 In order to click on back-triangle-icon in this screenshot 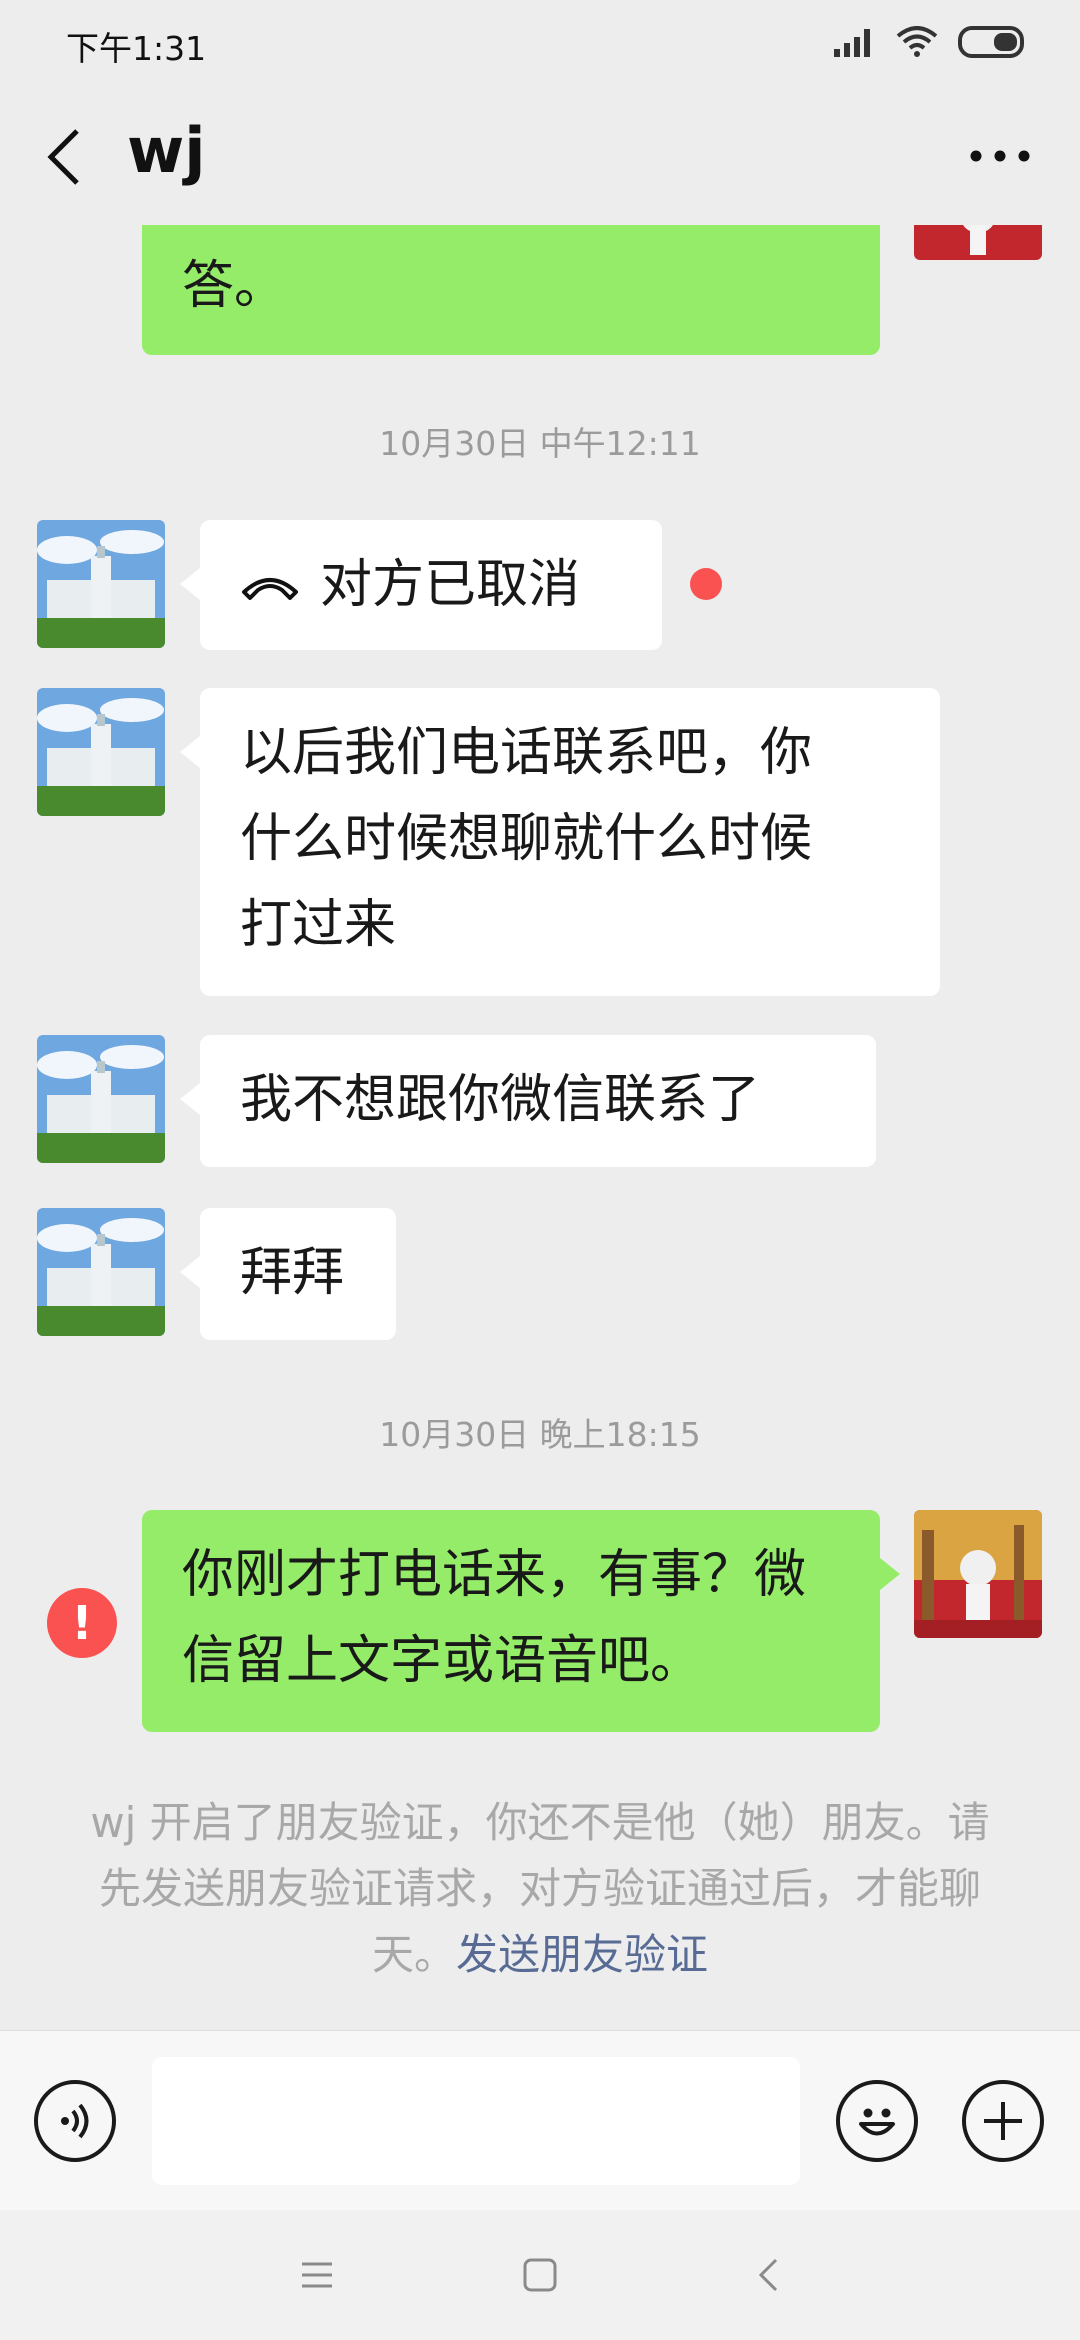, I will do `click(768, 2275)`.